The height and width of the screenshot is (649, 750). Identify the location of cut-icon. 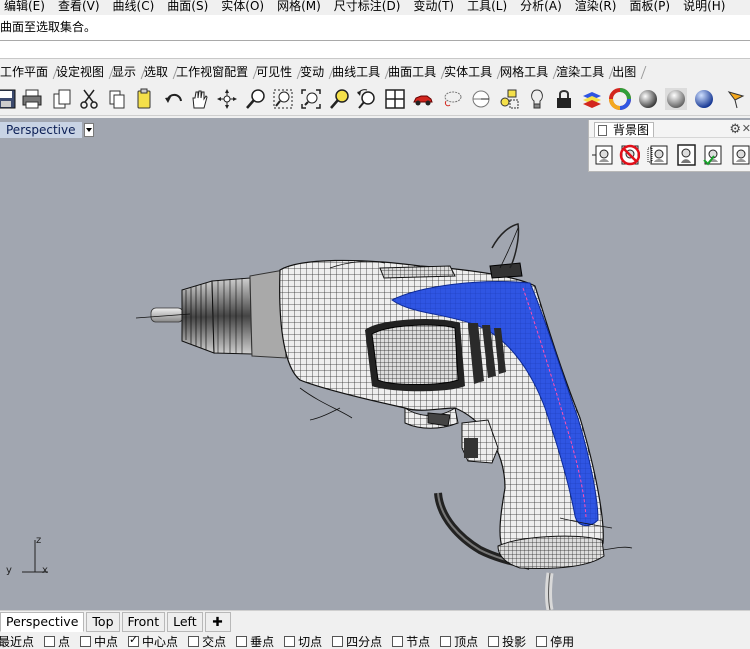
(89, 99).